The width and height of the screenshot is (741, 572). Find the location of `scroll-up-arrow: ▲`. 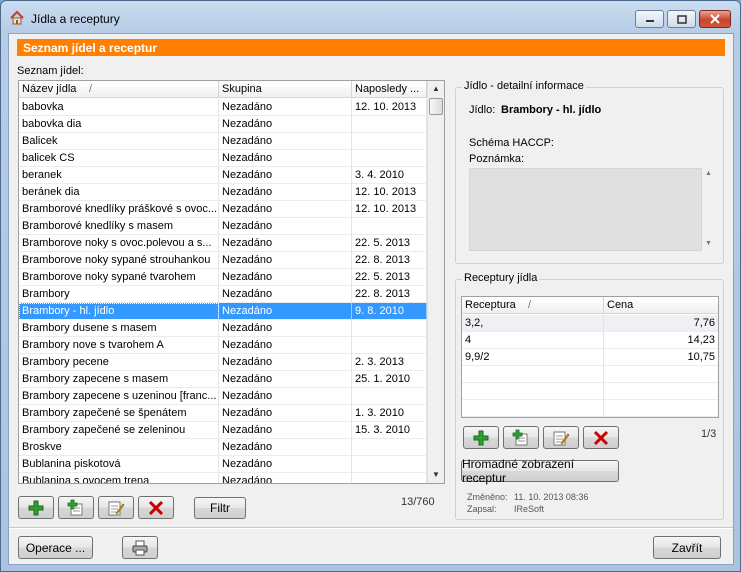

scroll-up-arrow: ▲ is located at coordinates (436, 89).